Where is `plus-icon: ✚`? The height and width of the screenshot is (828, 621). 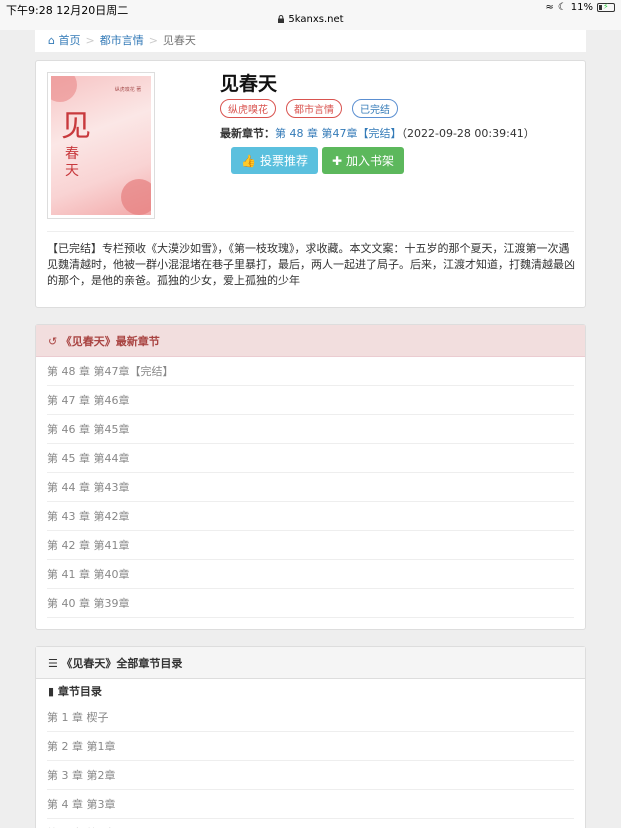 plus-icon: ✚ is located at coordinates (337, 160).